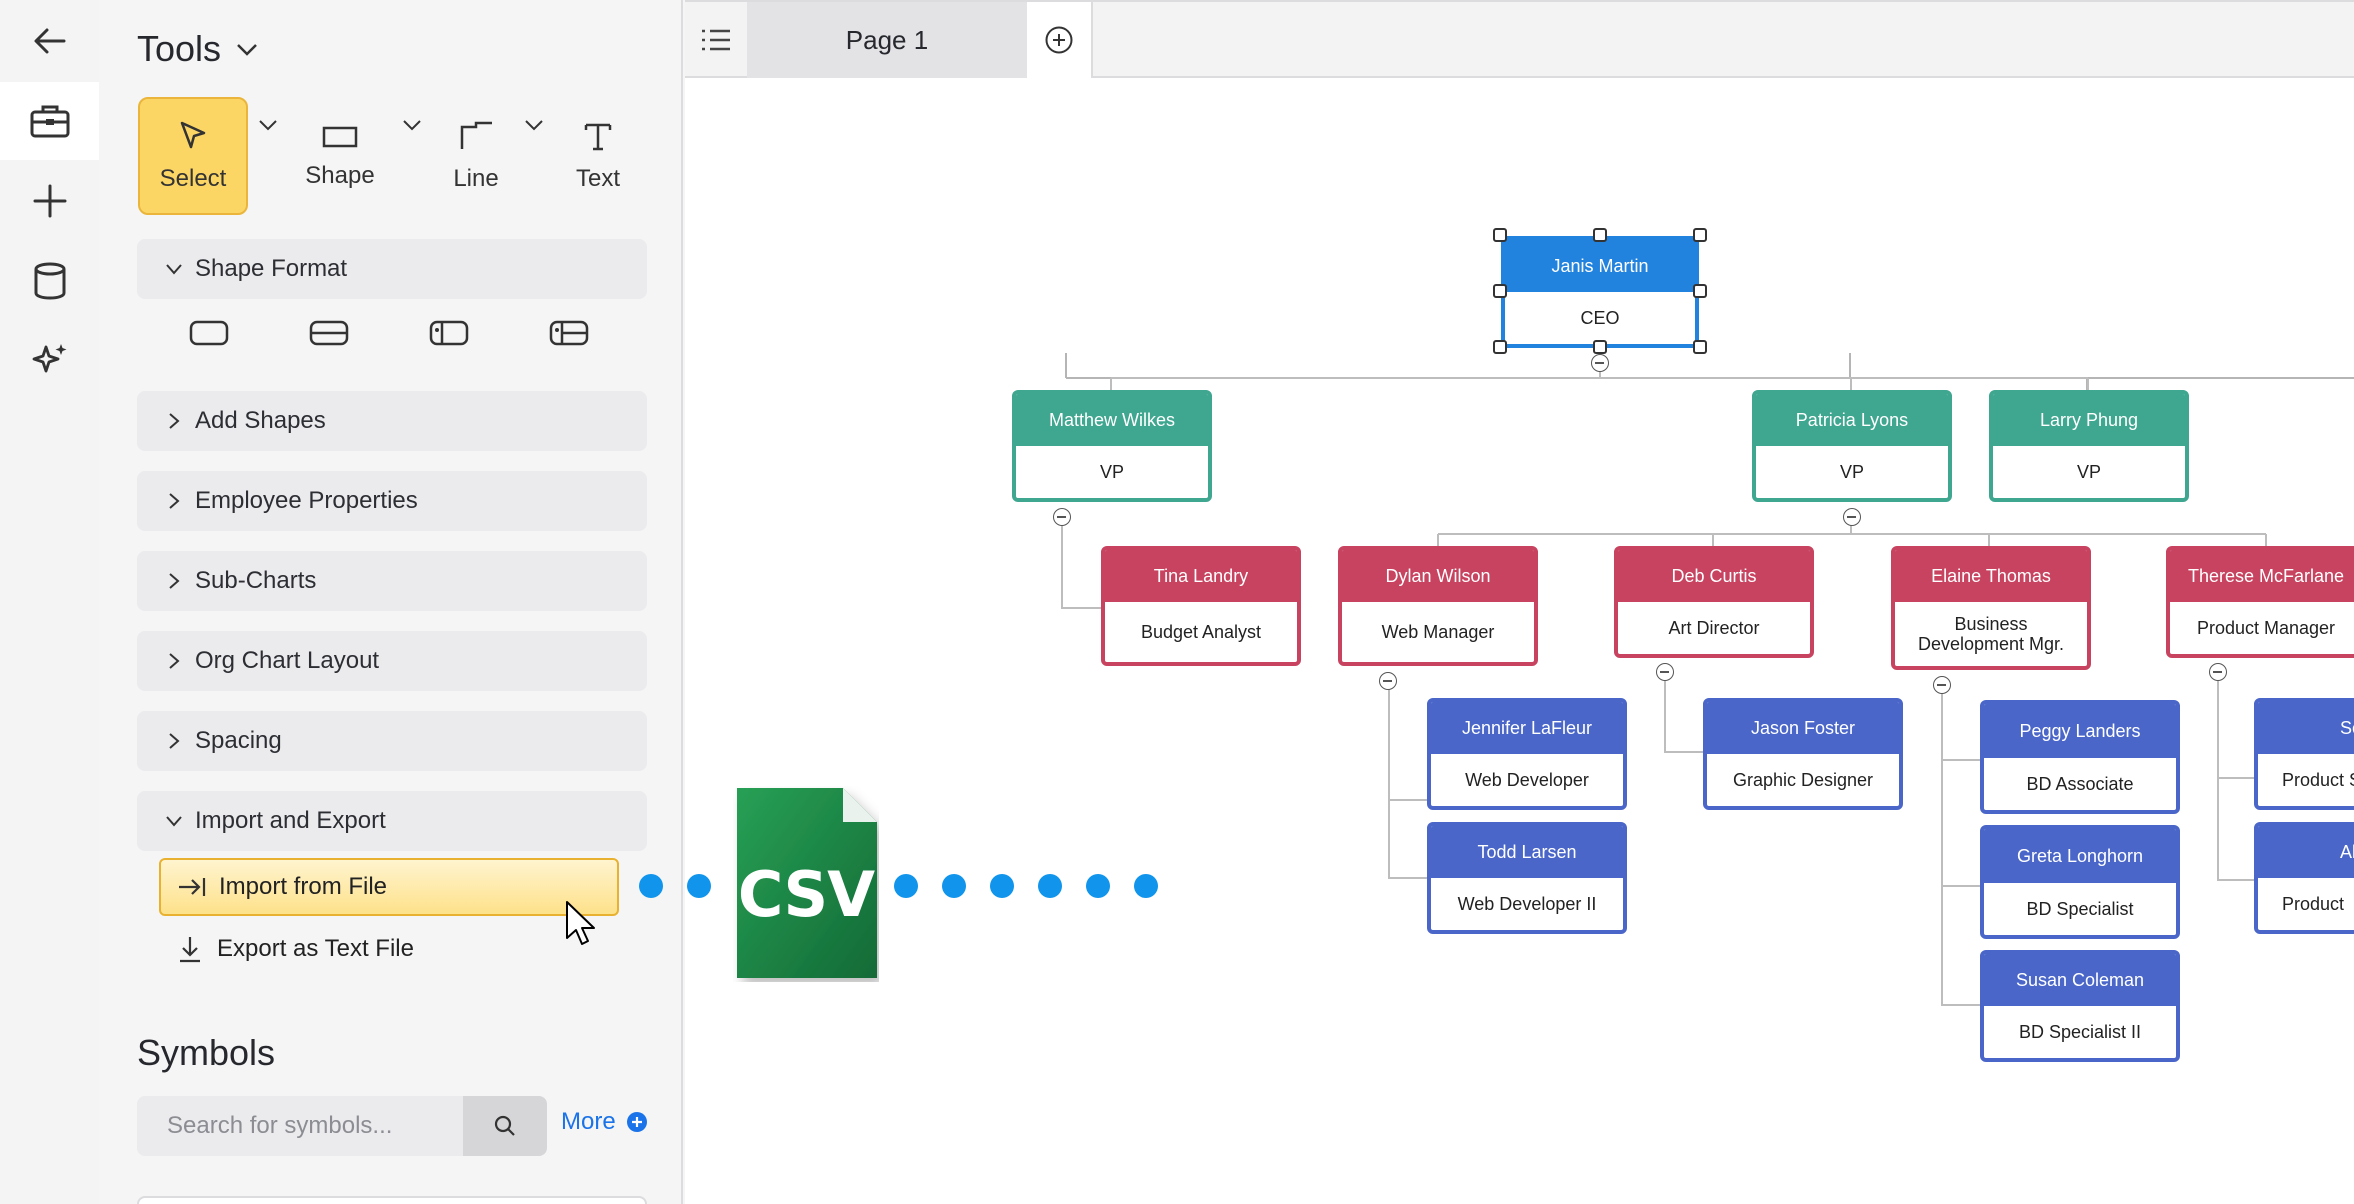 Image resolution: width=2354 pixels, height=1204 pixels. What do you see at coordinates (340, 156) in the screenshot?
I see `tool-shape: Shape` at bounding box center [340, 156].